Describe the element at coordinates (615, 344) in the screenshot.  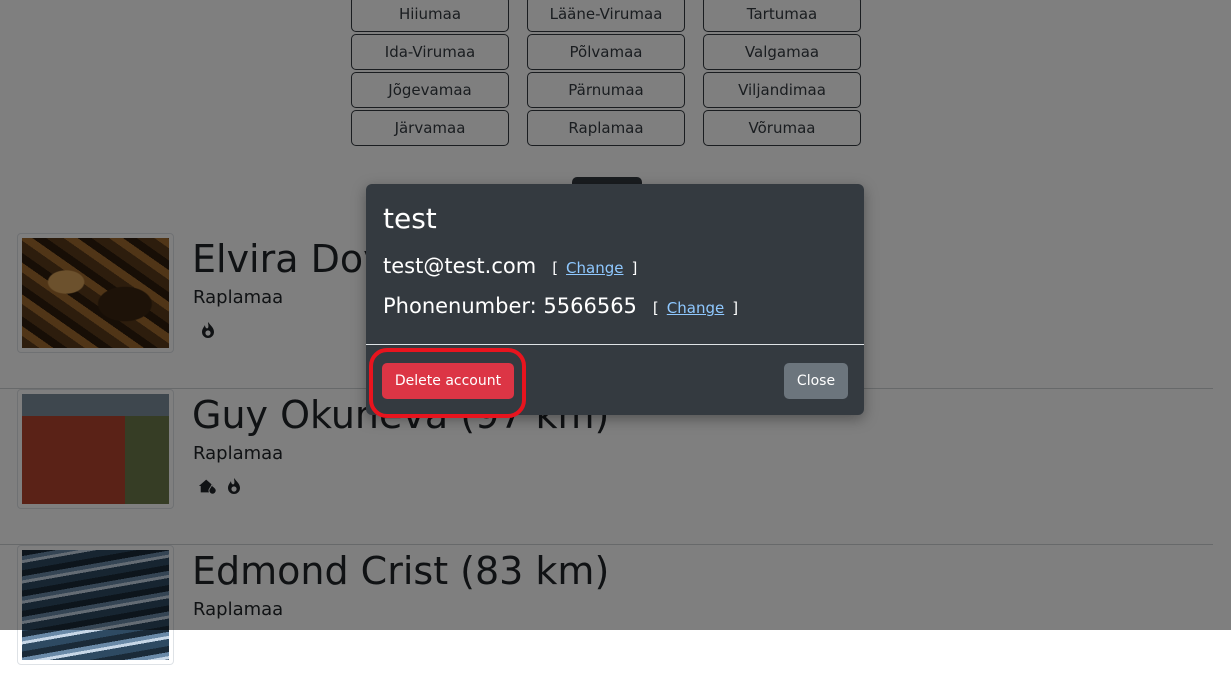
I see `modal-divider` at that location.